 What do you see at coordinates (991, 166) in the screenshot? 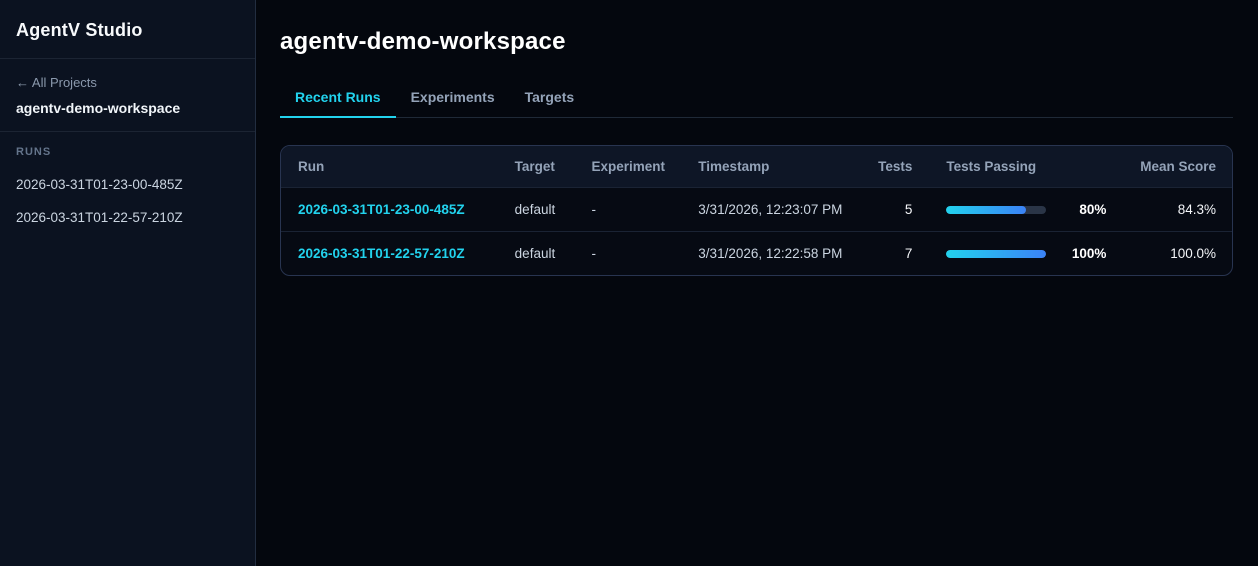
I see `column-header-tests-passing: Tests Passing` at bounding box center [991, 166].